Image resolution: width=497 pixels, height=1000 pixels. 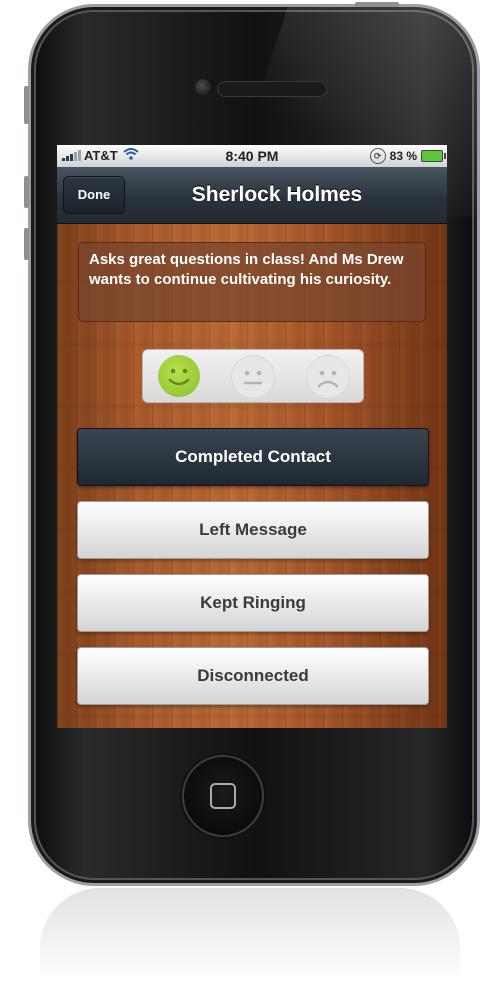 I want to click on navigation-bar: Done Sherlock Holmes, so click(x=252, y=195).